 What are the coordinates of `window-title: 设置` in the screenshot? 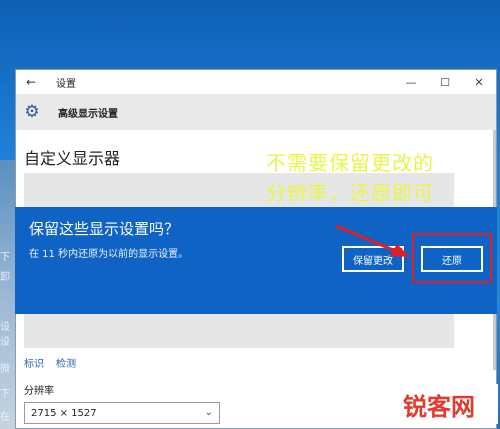 It's located at (66, 84).